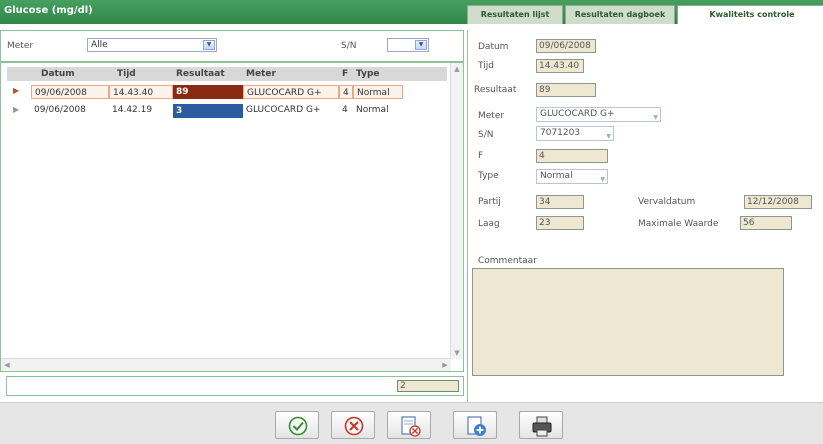  What do you see at coordinates (457, 353) in the screenshot?
I see `scroll-down-icon: ▼` at bounding box center [457, 353].